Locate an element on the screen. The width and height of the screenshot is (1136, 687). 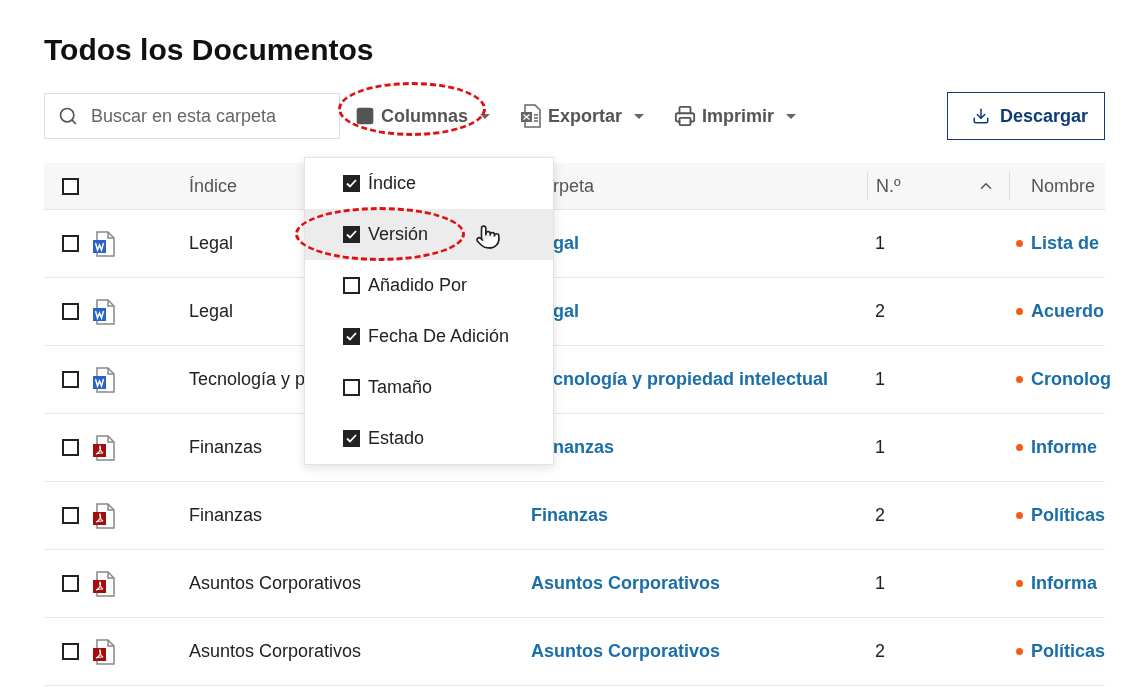
document-link: Cronolog is located at coordinates (1071, 379).